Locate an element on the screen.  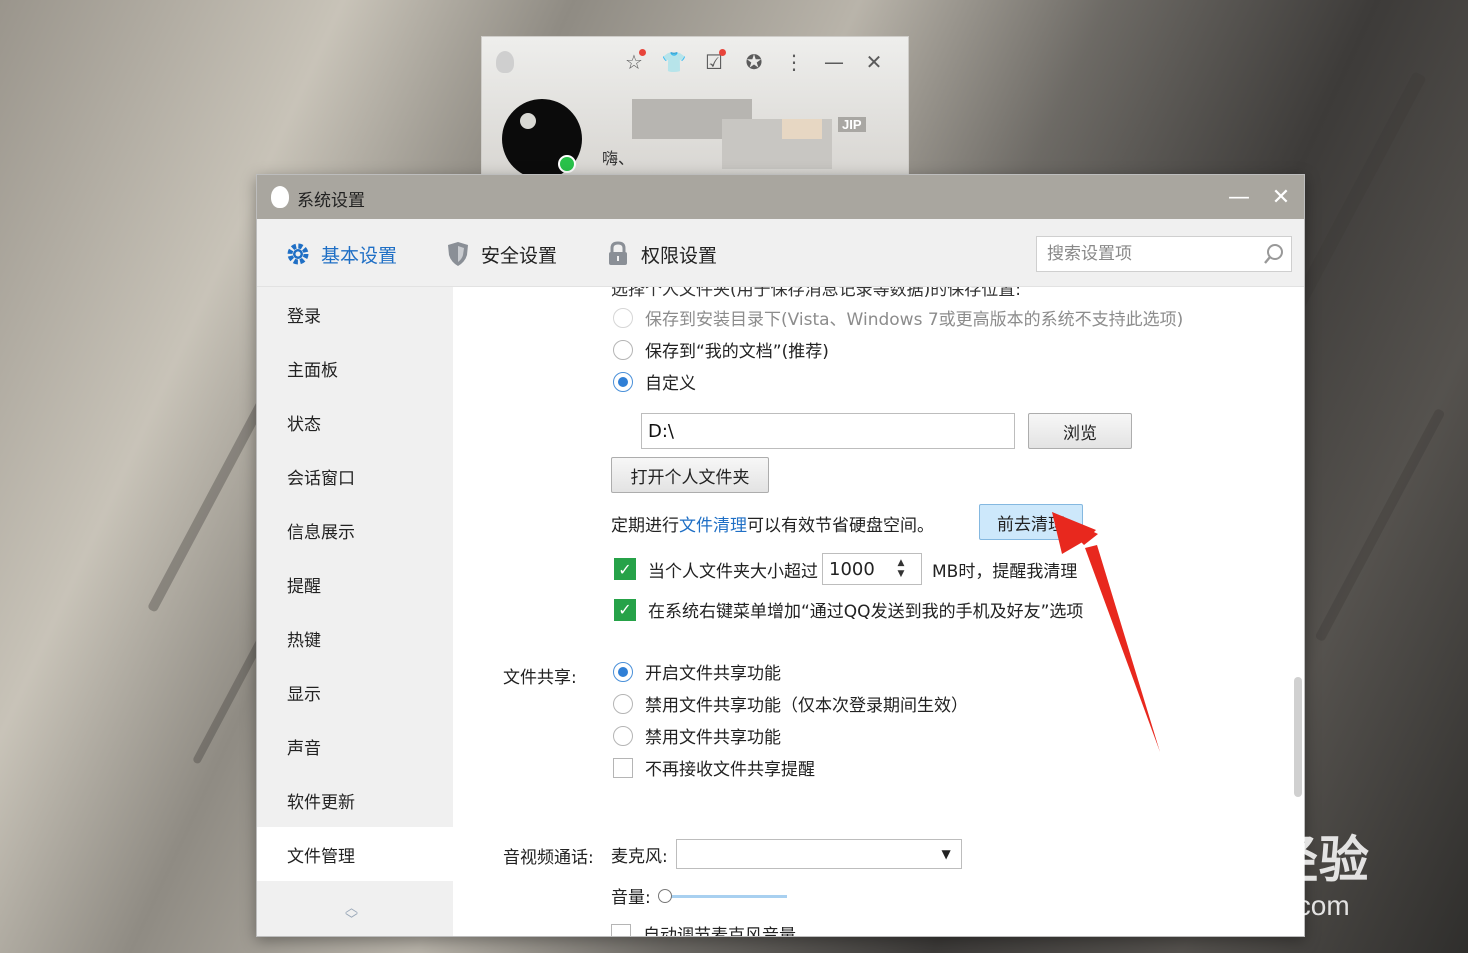
size-reminder-option: ✓ 当个人文件夹大小超过 1000 ▲ ▼ MB时，提醒我清理 is located at coordinates (845, 569).